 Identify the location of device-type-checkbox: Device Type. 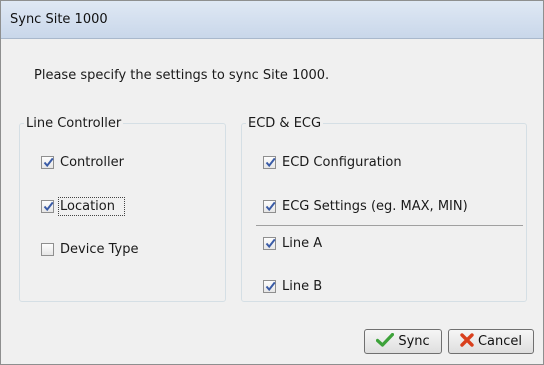
(89, 249).